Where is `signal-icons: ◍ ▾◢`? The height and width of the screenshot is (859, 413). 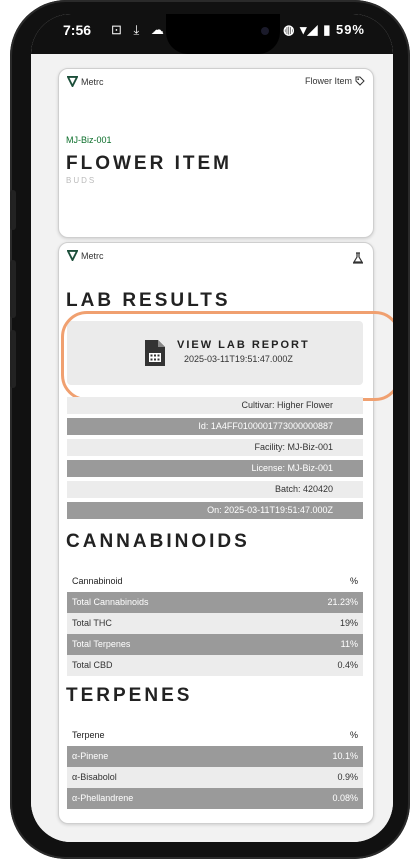
signal-icons: ◍ ▾◢ is located at coordinates (301, 29).